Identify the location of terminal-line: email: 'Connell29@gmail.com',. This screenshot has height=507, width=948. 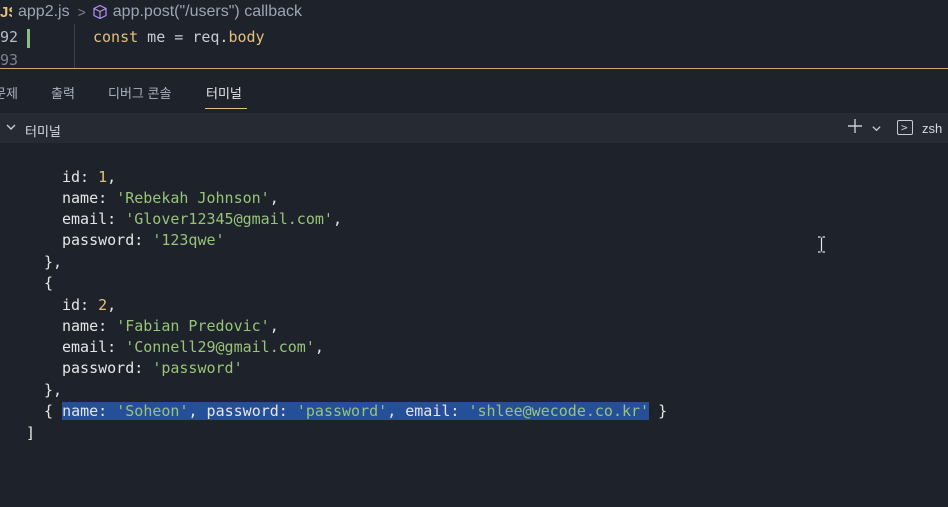
(193, 347).